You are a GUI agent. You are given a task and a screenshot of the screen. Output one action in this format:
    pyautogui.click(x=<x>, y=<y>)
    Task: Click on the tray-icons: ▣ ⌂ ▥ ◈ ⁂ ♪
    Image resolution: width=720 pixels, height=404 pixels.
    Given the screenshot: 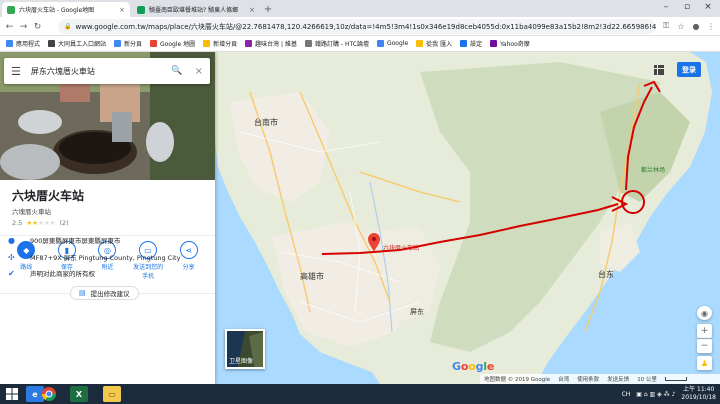 What is the action you would take?
    pyautogui.click(x=655, y=394)
    